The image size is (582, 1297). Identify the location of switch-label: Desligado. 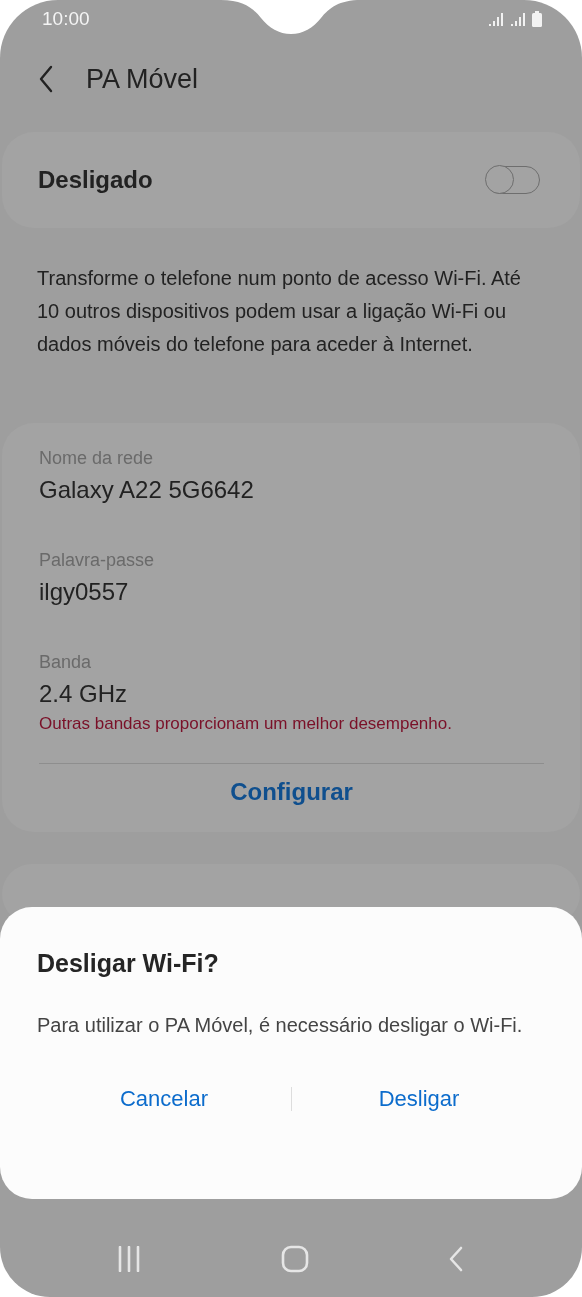
(95, 180).